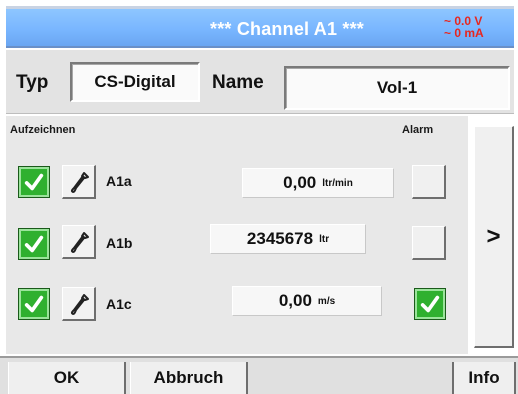 This screenshot has width=518, height=394. I want to click on record-label: Aufzeichnen, so click(43, 130).